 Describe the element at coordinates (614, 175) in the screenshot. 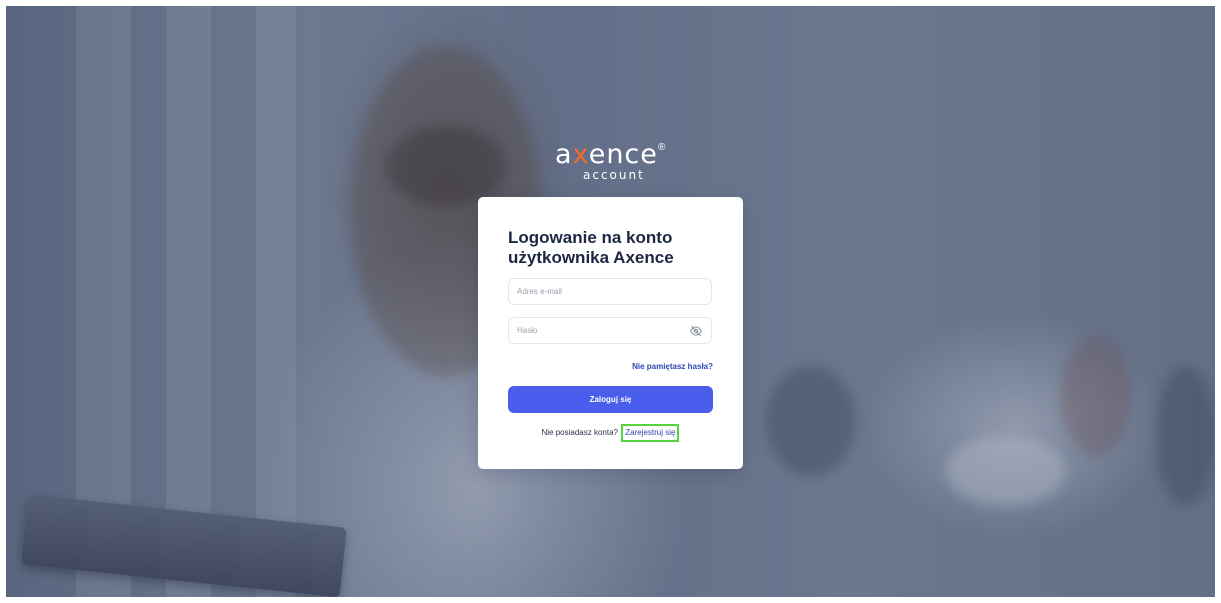

I see `logo-subtitle: account` at that location.